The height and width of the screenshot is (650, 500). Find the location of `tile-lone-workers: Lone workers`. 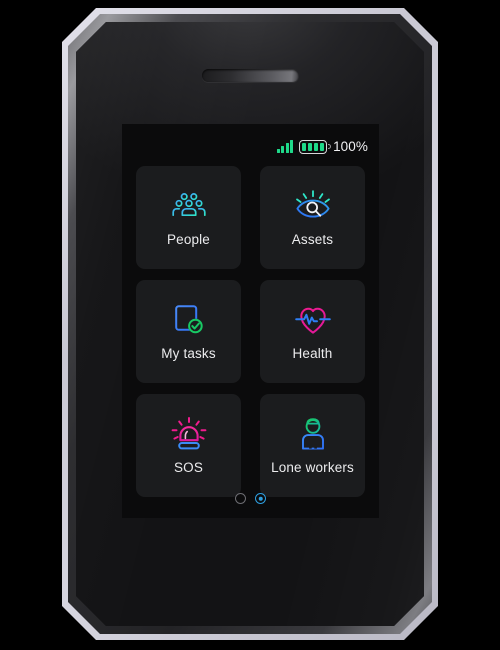

tile-lone-workers: Lone workers is located at coordinates (312, 445).